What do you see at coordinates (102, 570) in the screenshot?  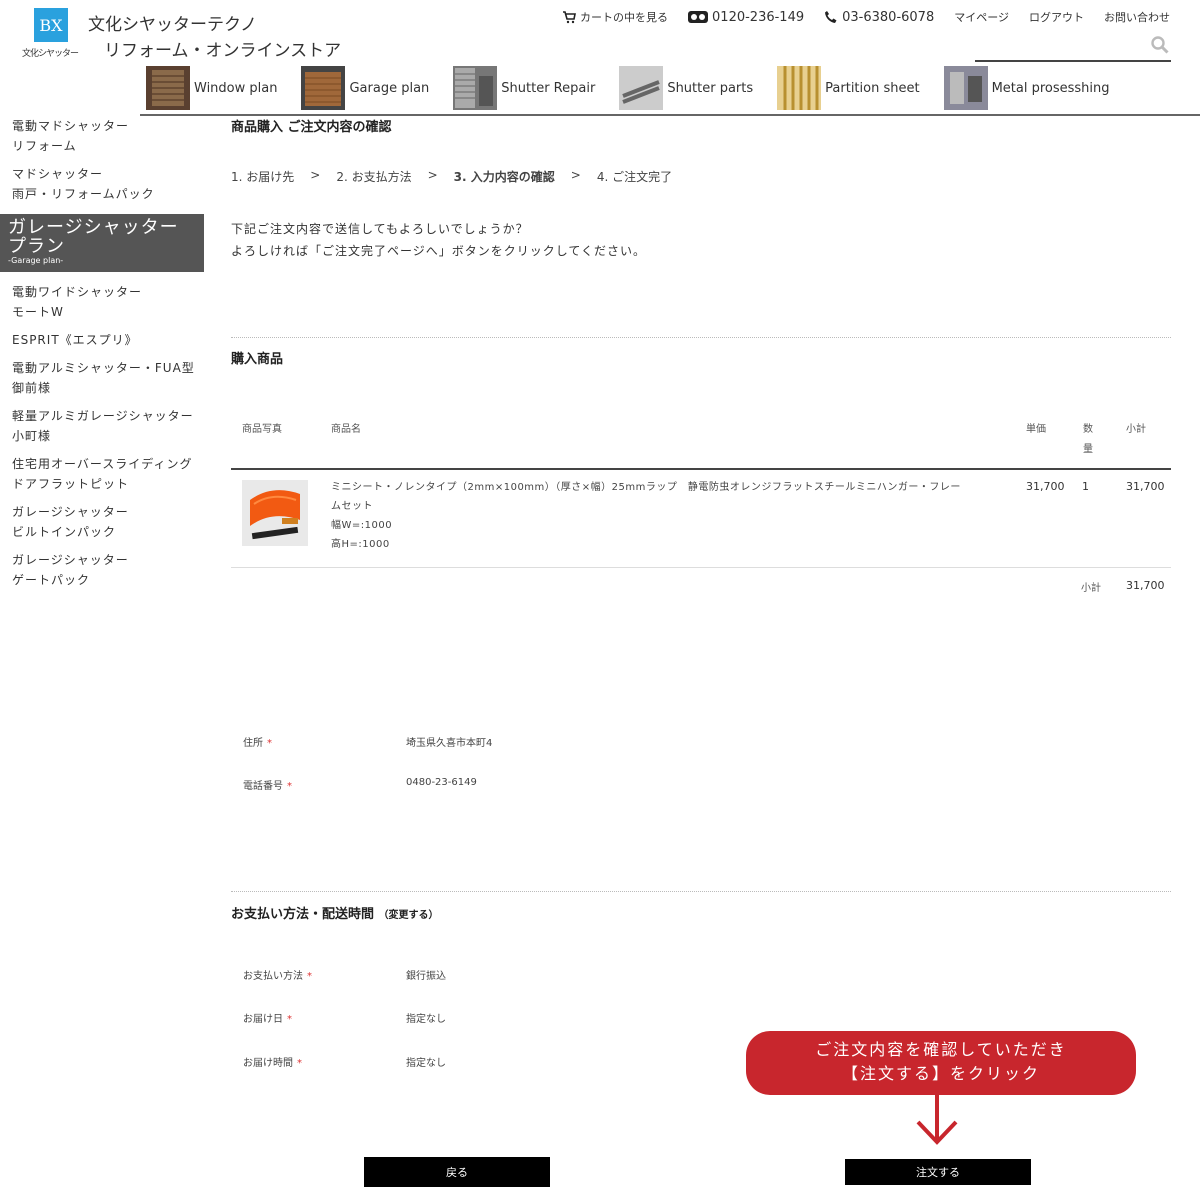 I see `sidebar-item-gate-pack: ガレージシャッター ゲートパック` at bounding box center [102, 570].